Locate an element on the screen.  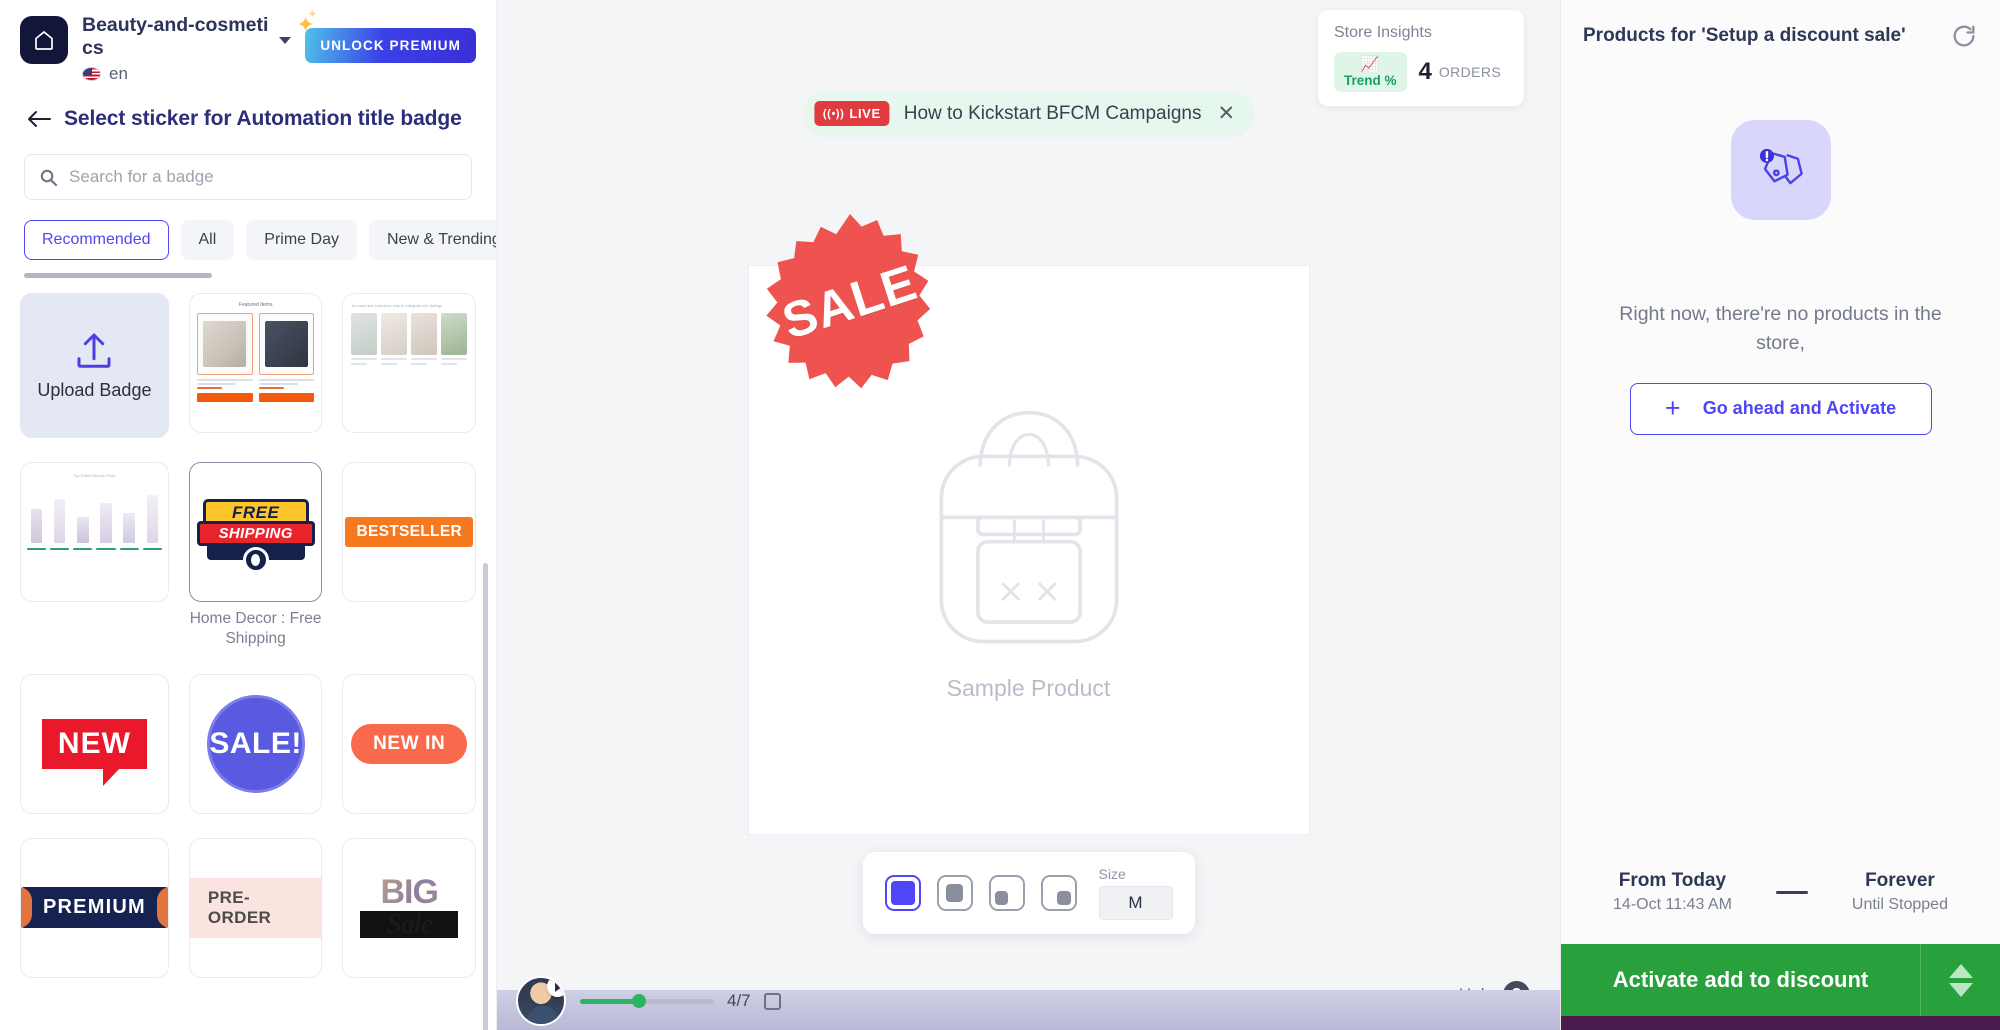
badge-artwork: NEW IN is located at coordinates (409, 743).